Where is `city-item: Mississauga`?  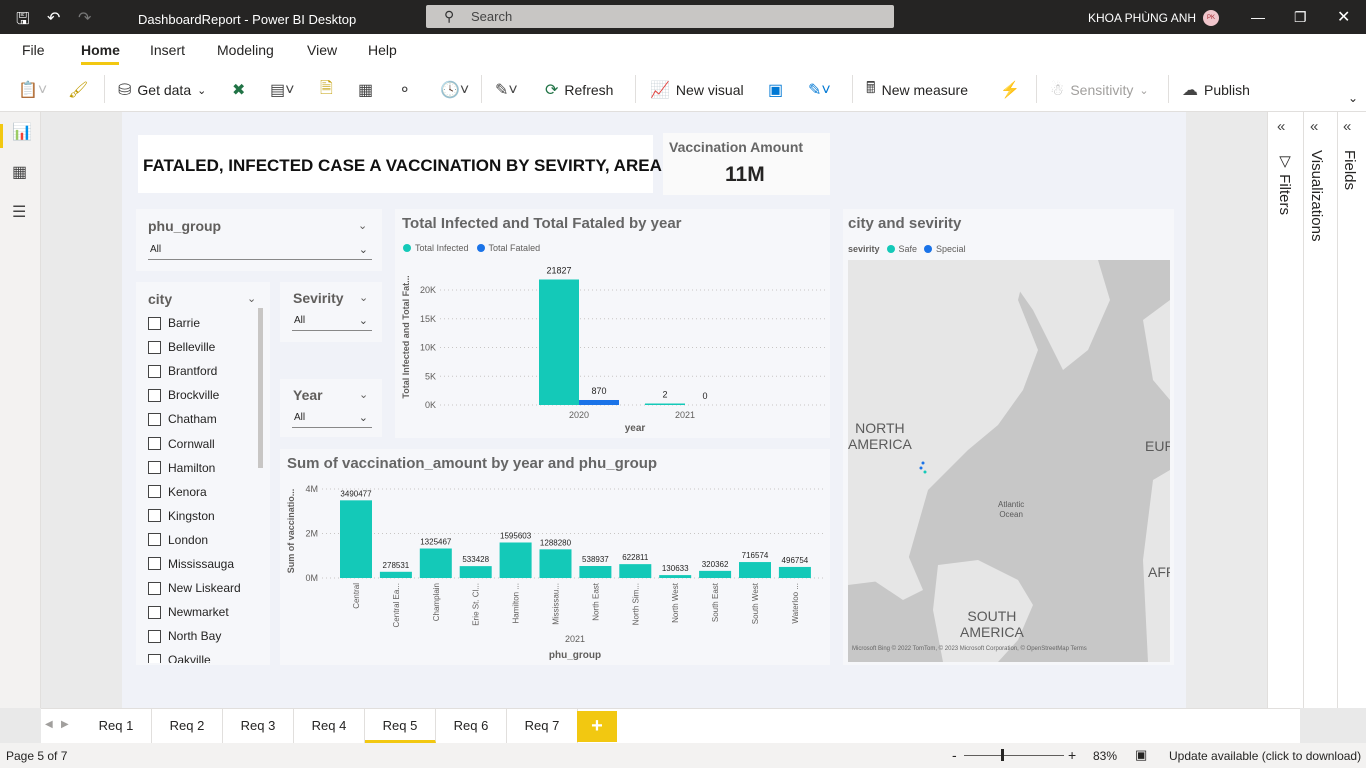 city-item: Mississauga is located at coordinates (203, 564).